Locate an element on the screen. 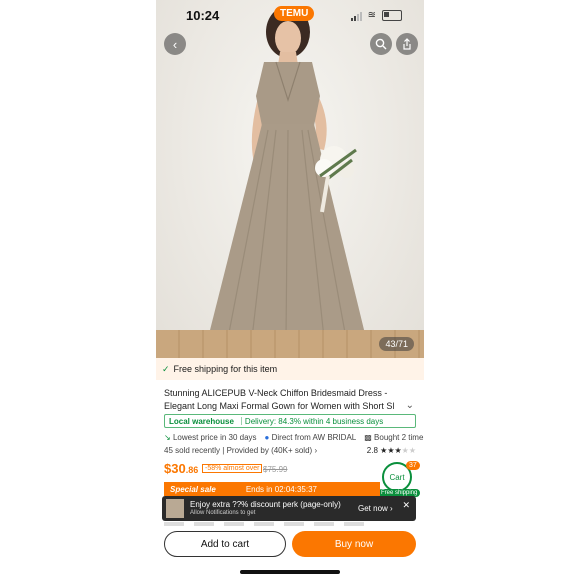 The height and width of the screenshot is (580, 580). cart-count: 37 is located at coordinates (413, 465).